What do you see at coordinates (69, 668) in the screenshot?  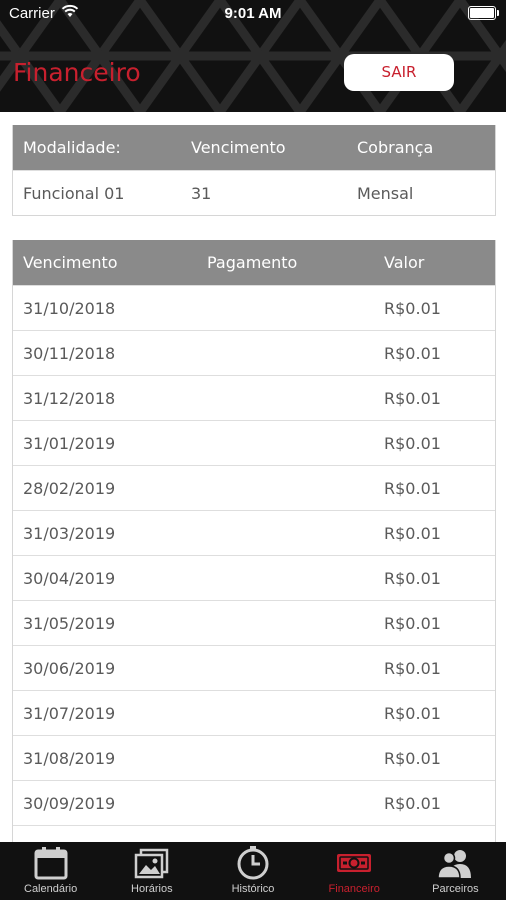 I see `due-date-cell: 30/06/2019` at bounding box center [69, 668].